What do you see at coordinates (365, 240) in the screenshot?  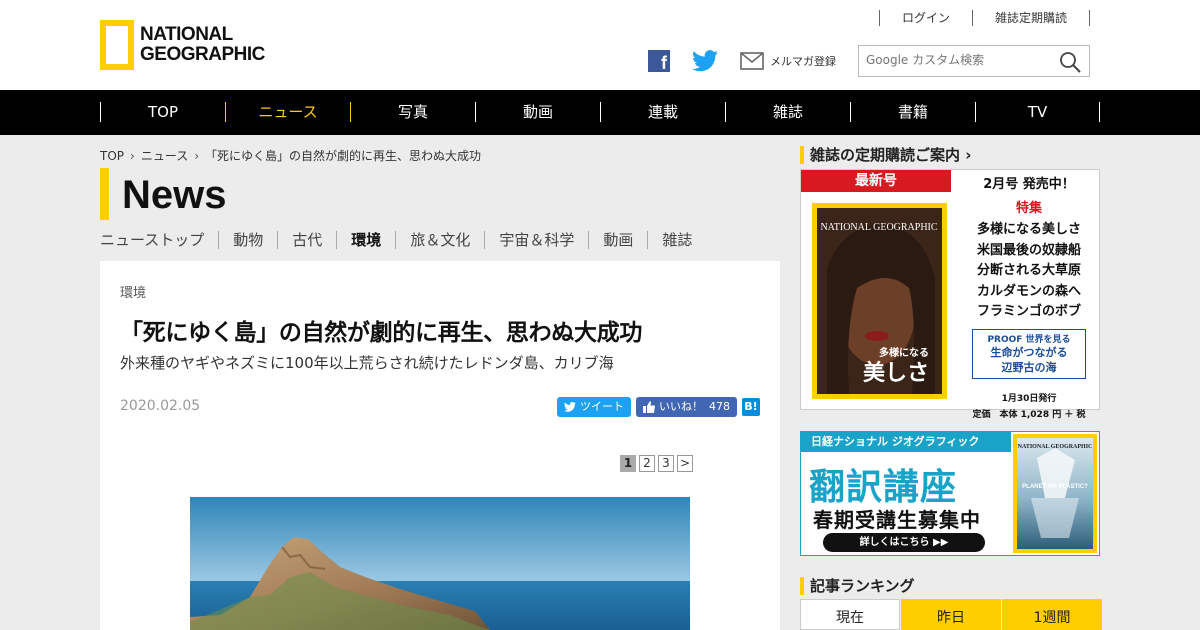 I see `subnav-environment: 環境` at bounding box center [365, 240].